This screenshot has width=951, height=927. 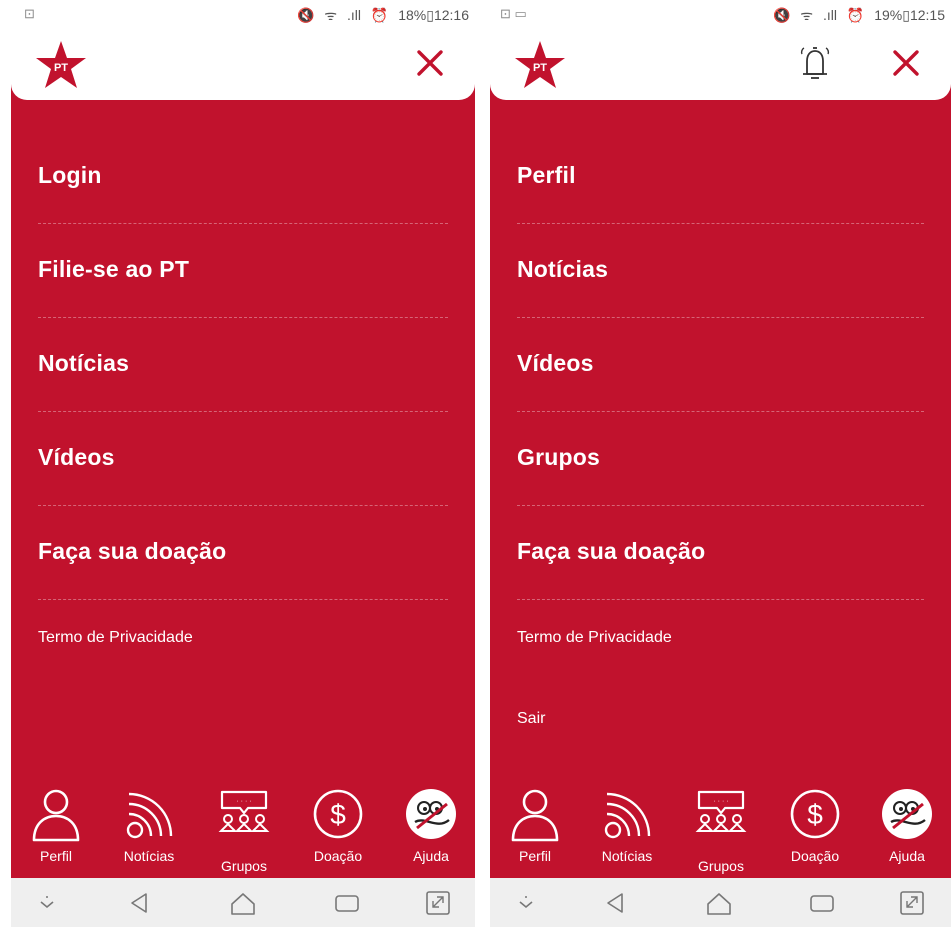 What do you see at coordinates (114, 269) in the screenshot?
I see `menu-item-label: Filie-se ao PT` at bounding box center [114, 269].